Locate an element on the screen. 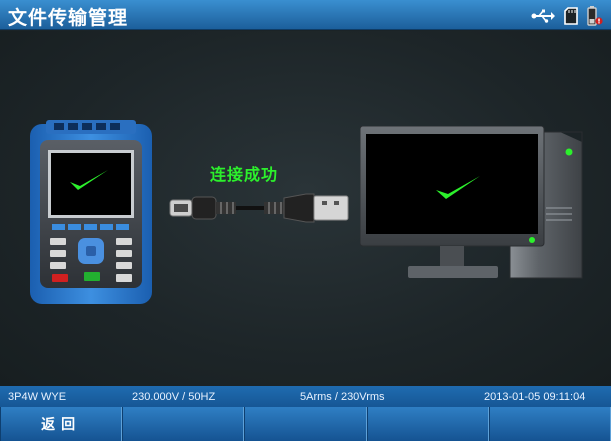  current-label: 5Arms / 230Vrms is located at coordinates (342, 397).